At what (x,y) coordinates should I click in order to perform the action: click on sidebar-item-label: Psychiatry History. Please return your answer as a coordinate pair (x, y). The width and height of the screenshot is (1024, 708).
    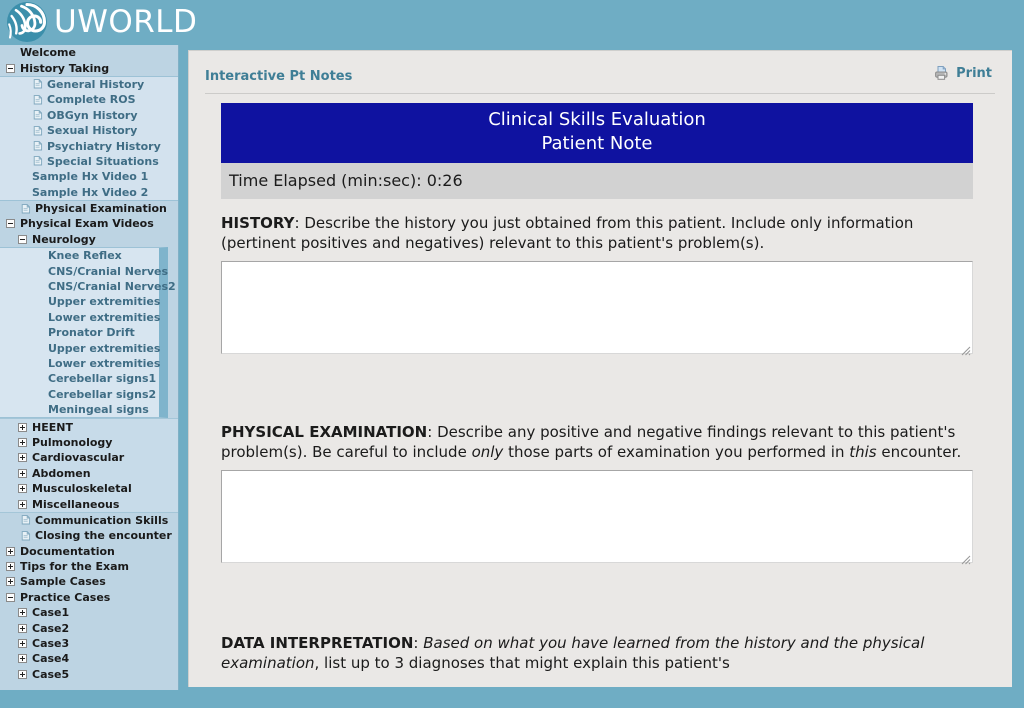
    Looking at the image, I should click on (104, 146).